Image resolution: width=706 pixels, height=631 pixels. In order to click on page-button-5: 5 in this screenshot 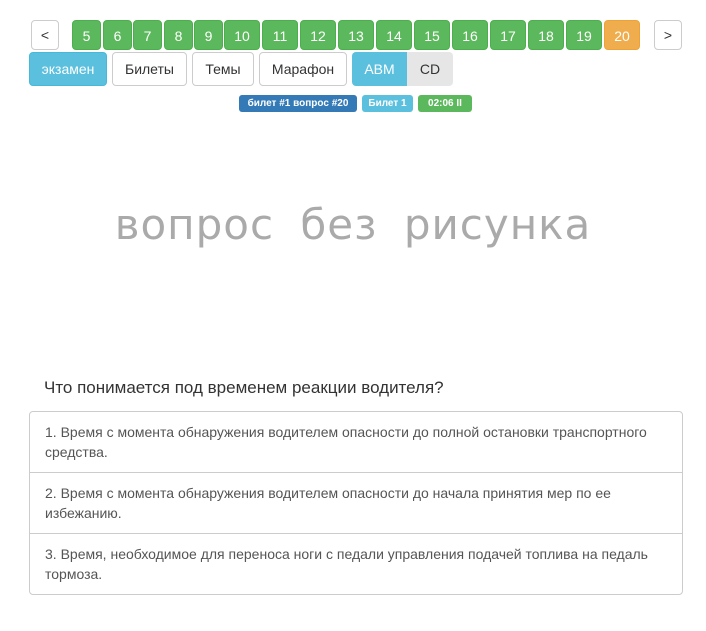, I will do `click(86, 35)`.